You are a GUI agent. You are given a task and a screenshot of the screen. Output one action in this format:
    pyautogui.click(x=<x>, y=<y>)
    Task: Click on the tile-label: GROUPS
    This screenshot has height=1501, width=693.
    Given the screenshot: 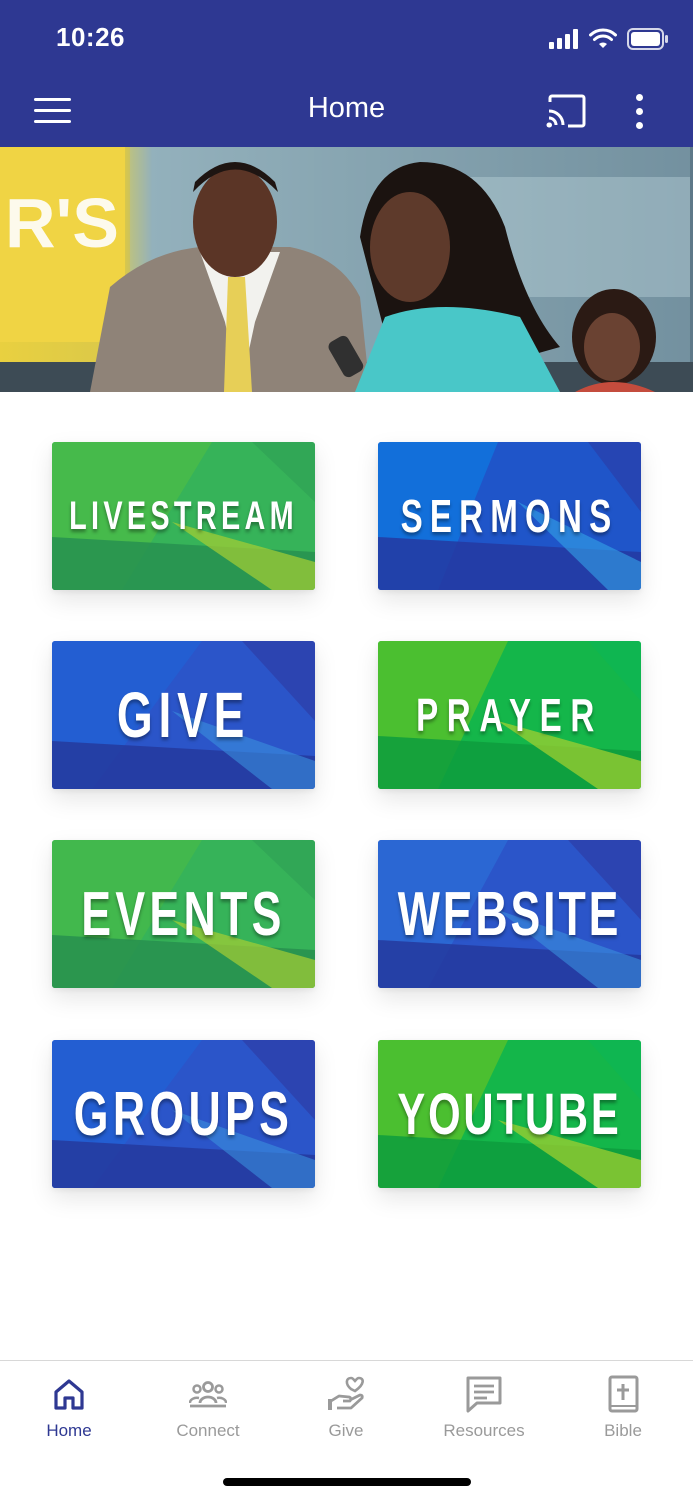 What is the action you would take?
    pyautogui.click(x=183, y=1114)
    